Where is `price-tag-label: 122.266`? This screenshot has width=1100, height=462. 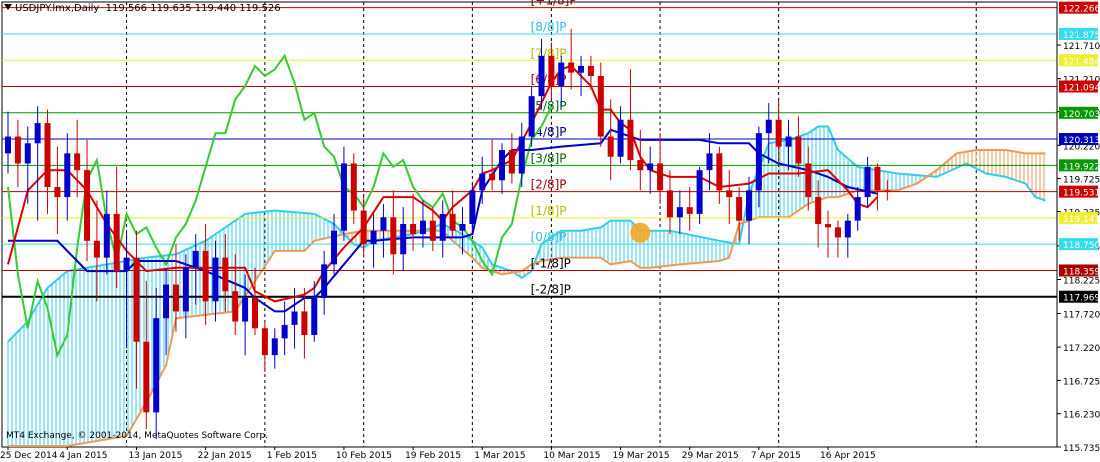
price-tag-label: 122.266 is located at coordinates (1081, 10).